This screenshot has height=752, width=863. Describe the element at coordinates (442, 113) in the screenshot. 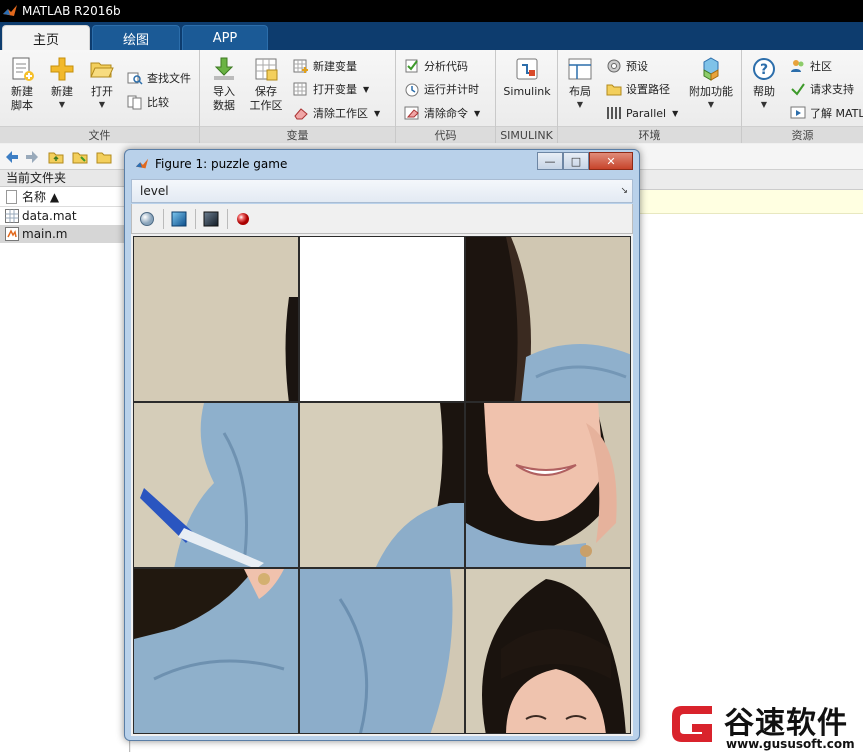

I see `clear-commands-button: 清除命令 ▼` at that location.